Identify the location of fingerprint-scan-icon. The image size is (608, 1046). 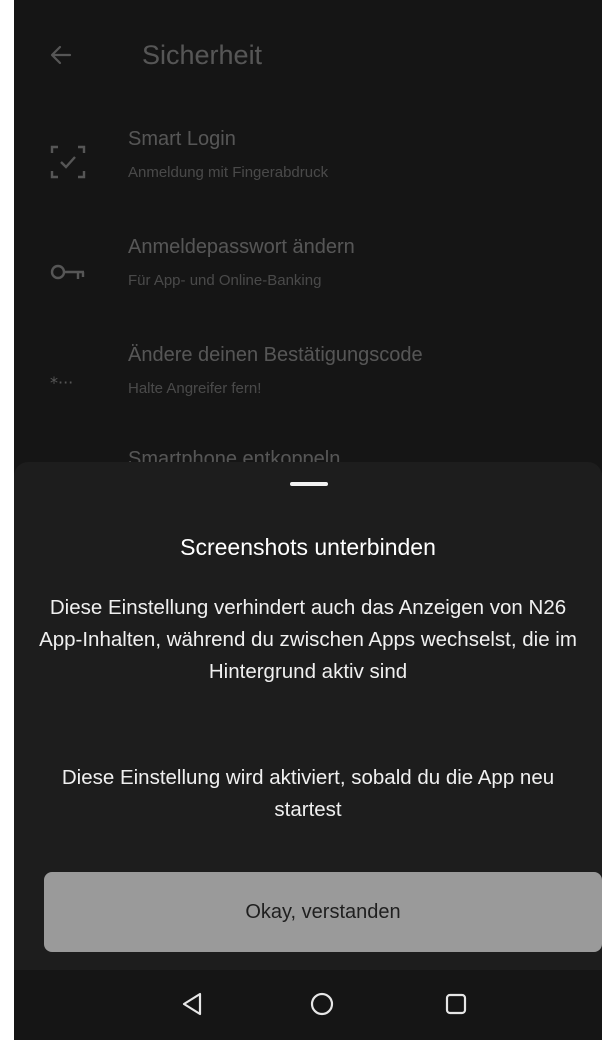
(68, 162).